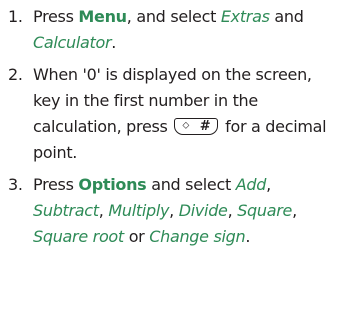  I want to click on calculator-option: Calculator, so click(72, 42).